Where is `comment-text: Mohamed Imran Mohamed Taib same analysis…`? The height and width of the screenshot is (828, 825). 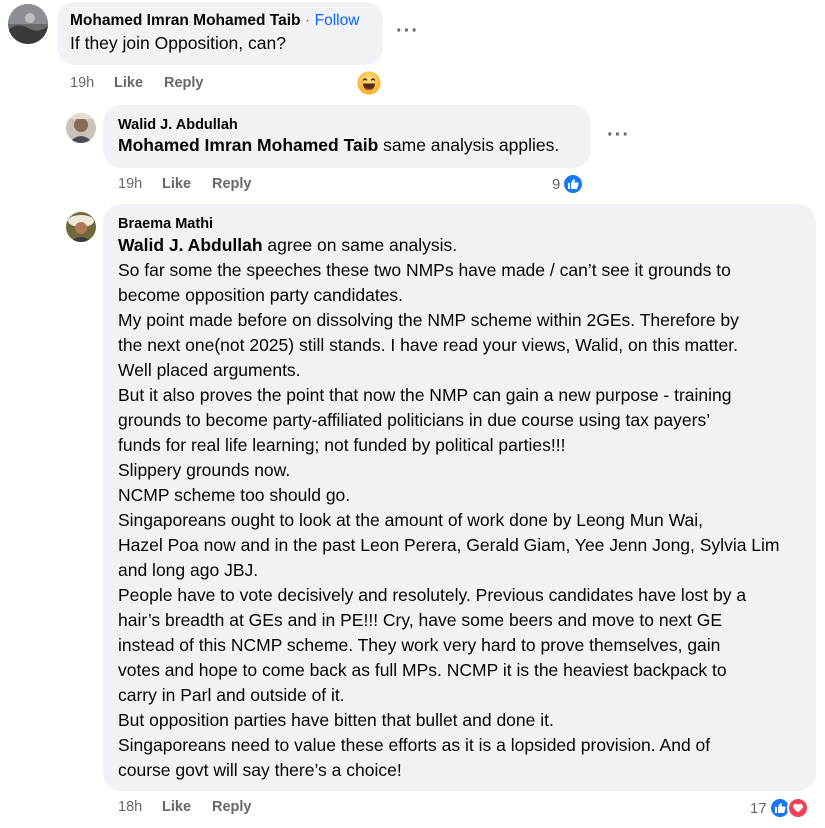
comment-text: Mohamed Imran Mohamed Taib same analysis… is located at coordinates (347, 145).